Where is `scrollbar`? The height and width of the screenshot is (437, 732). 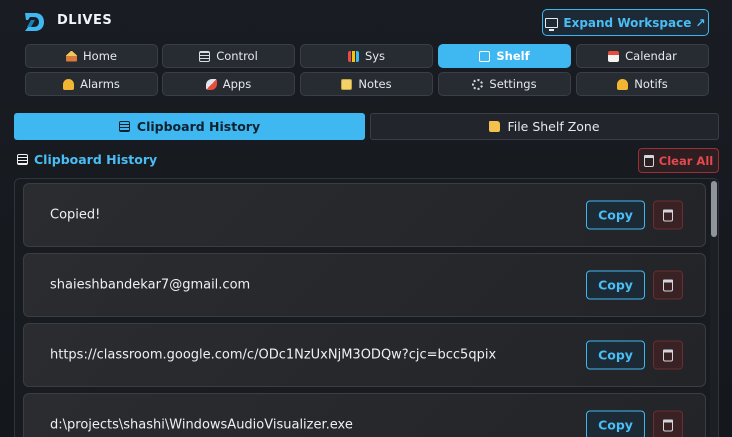
scrollbar is located at coordinates (714, 308).